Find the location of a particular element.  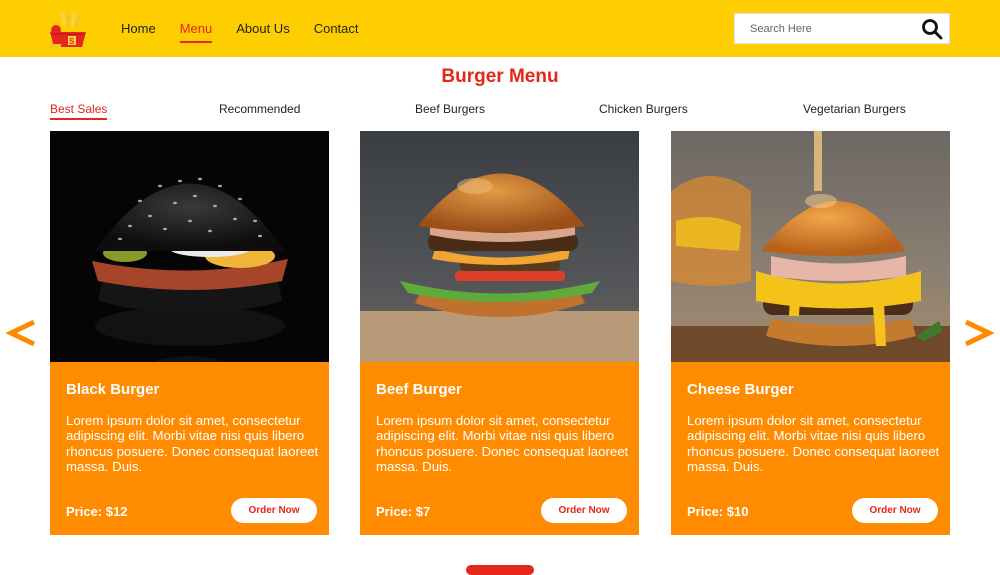

cheese-burger-image is located at coordinates (810, 246).